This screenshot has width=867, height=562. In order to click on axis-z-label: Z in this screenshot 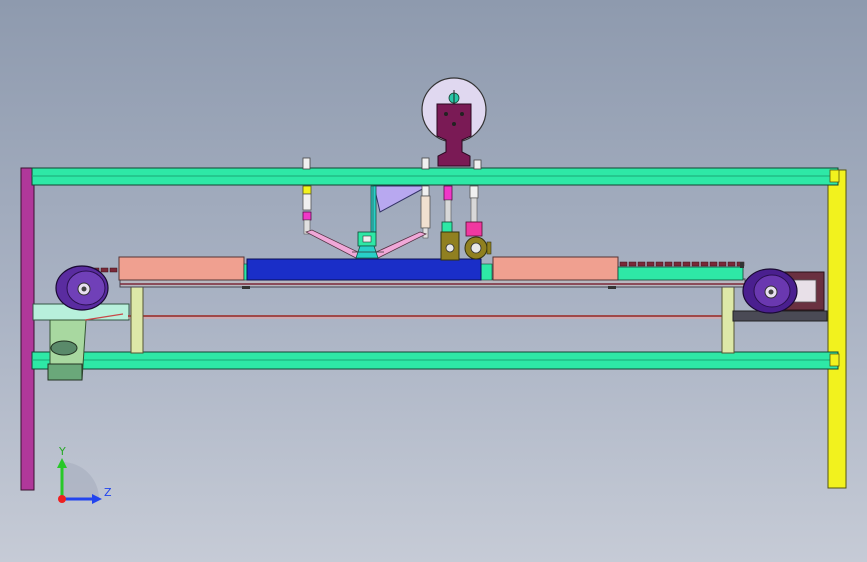, I will do `click(108, 492)`.